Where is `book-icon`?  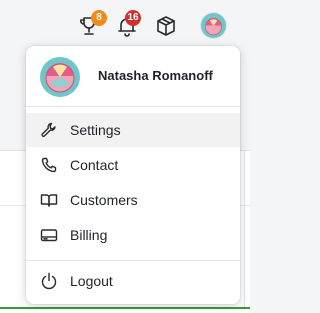
book-icon is located at coordinates (49, 200).